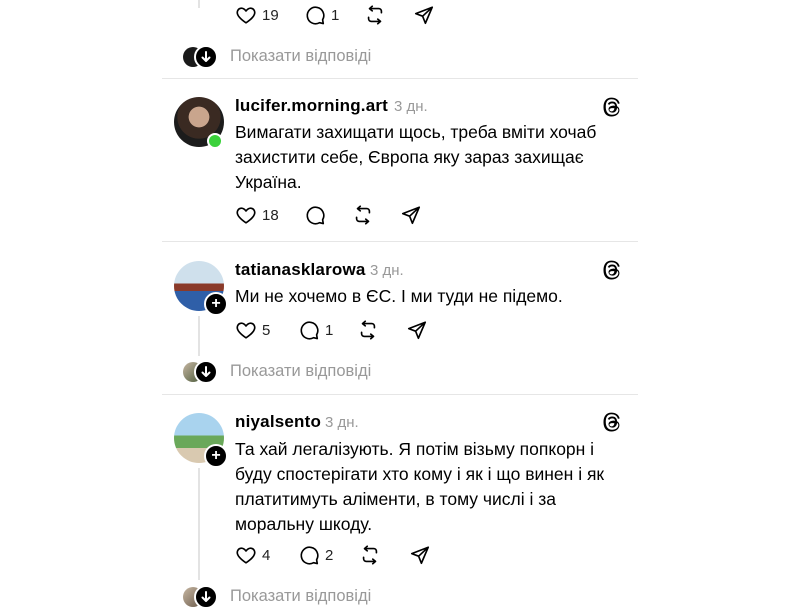 Image resolution: width=800 pixels, height=609 pixels. I want to click on like-button: 18, so click(257, 215).